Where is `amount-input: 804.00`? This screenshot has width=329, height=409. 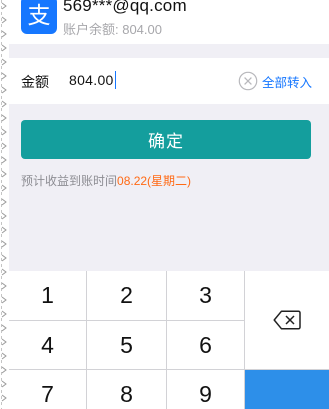
amount-input: 804.00 is located at coordinates (93, 80).